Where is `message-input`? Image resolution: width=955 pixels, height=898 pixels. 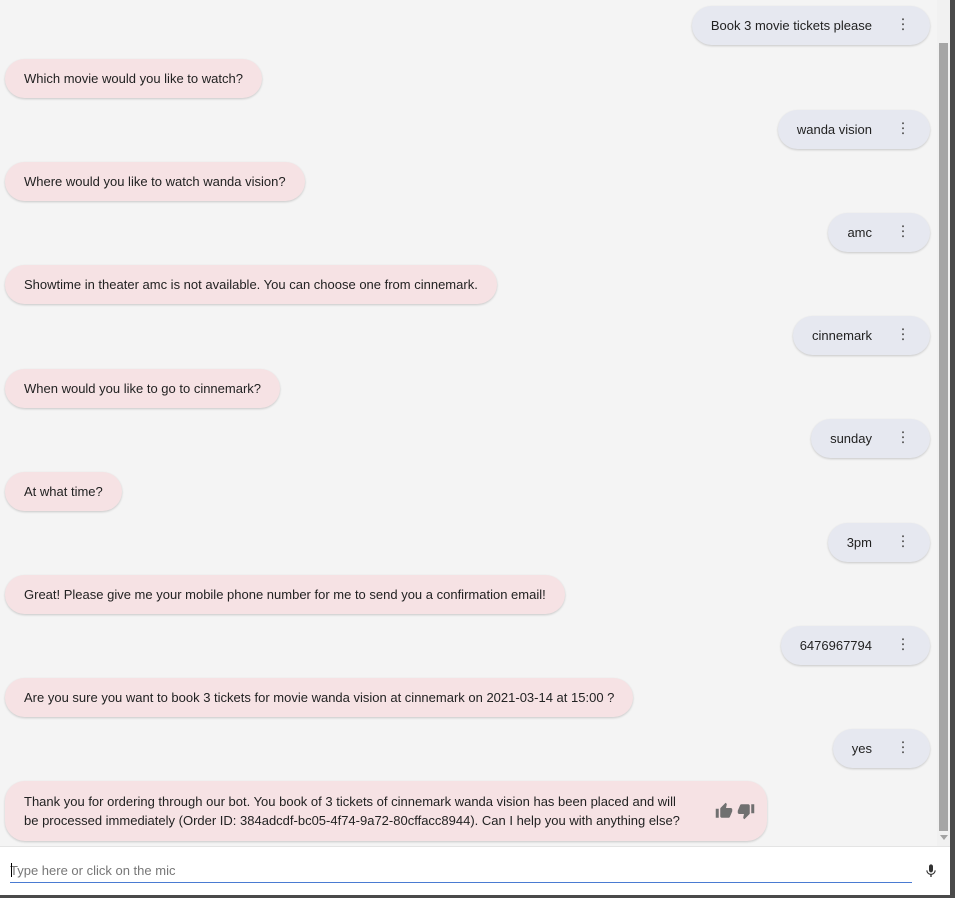 message-input is located at coordinates (461, 871).